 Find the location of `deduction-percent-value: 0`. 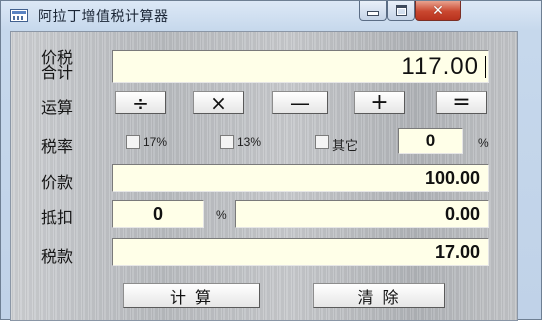

deduction-percent-value: 0 is located at coordinates (157, 214).